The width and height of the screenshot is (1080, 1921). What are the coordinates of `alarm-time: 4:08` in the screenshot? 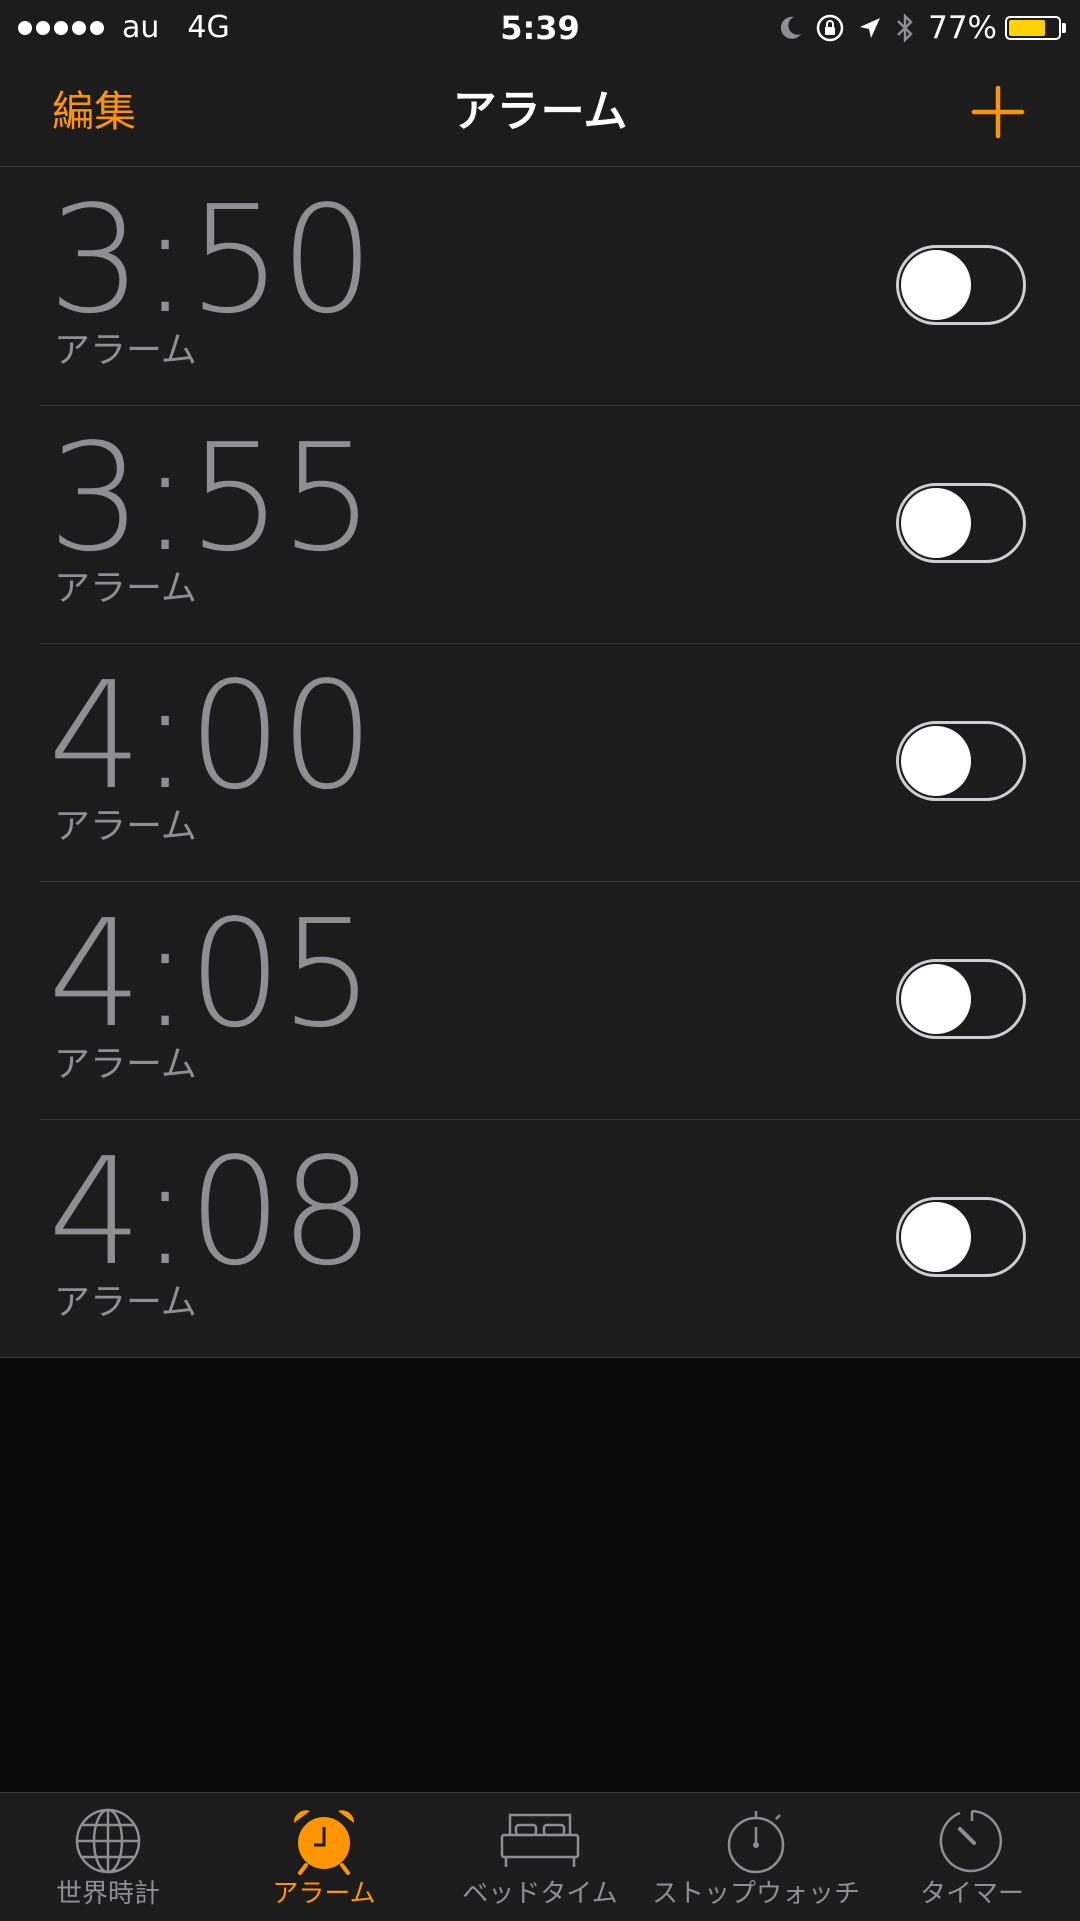 It's located at (211, 1212).